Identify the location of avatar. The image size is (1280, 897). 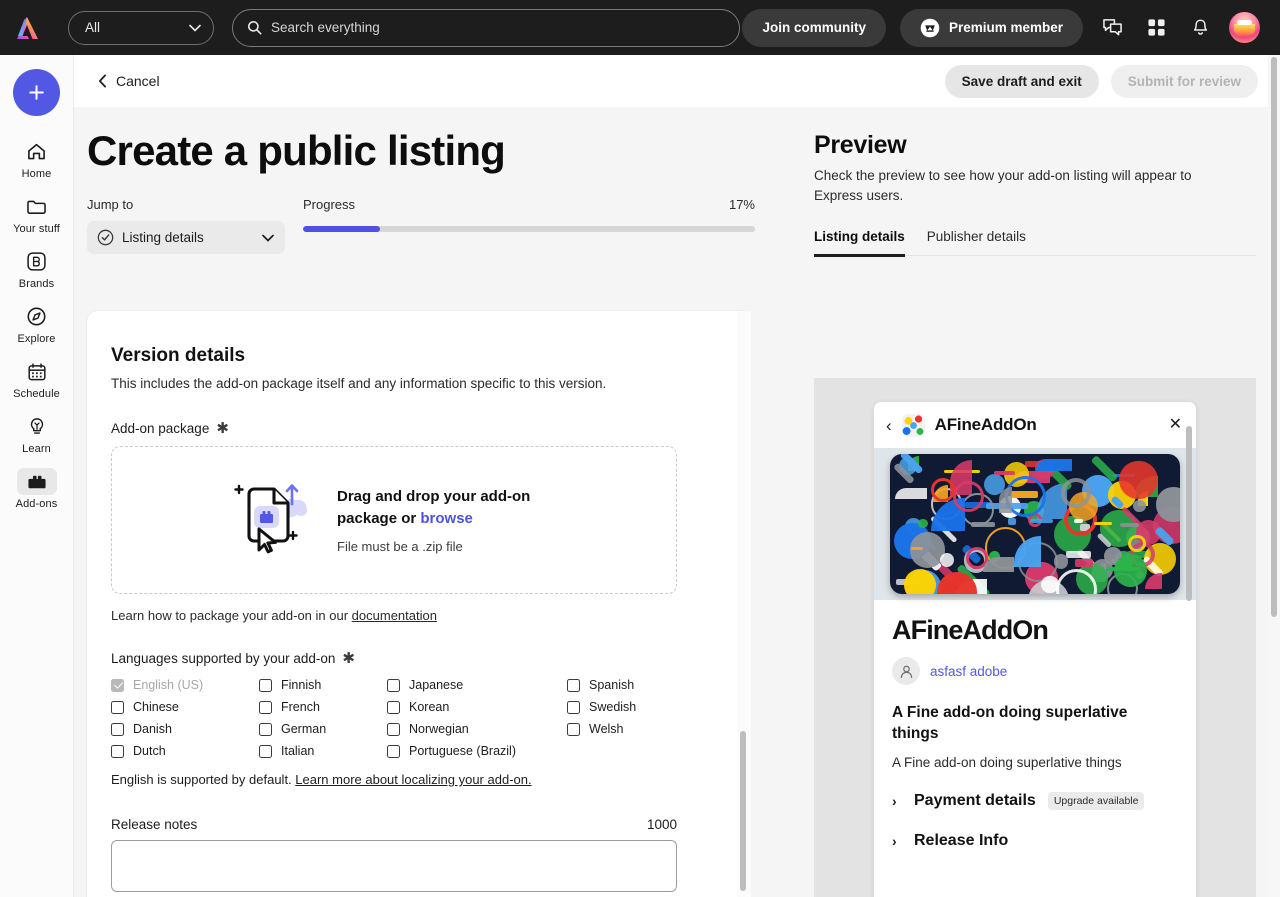
(1244, 27).